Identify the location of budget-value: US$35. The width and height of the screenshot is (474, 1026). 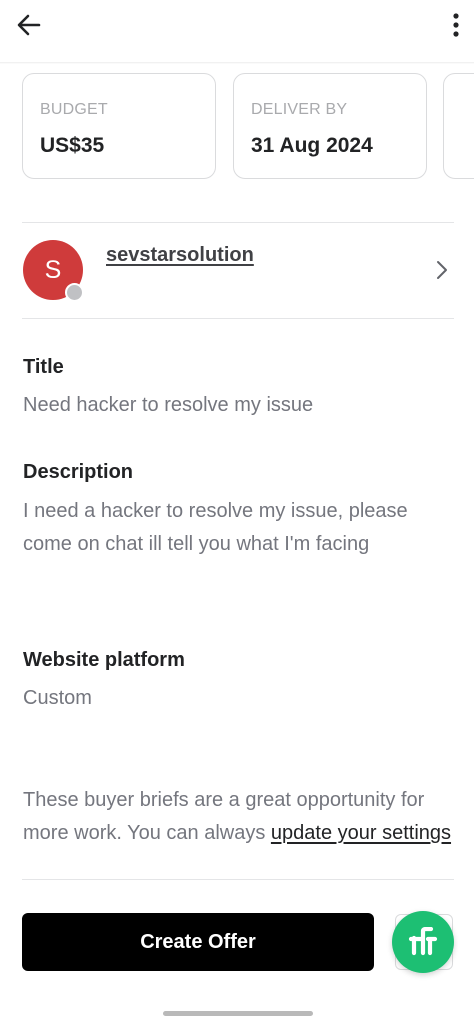
(72, 145).